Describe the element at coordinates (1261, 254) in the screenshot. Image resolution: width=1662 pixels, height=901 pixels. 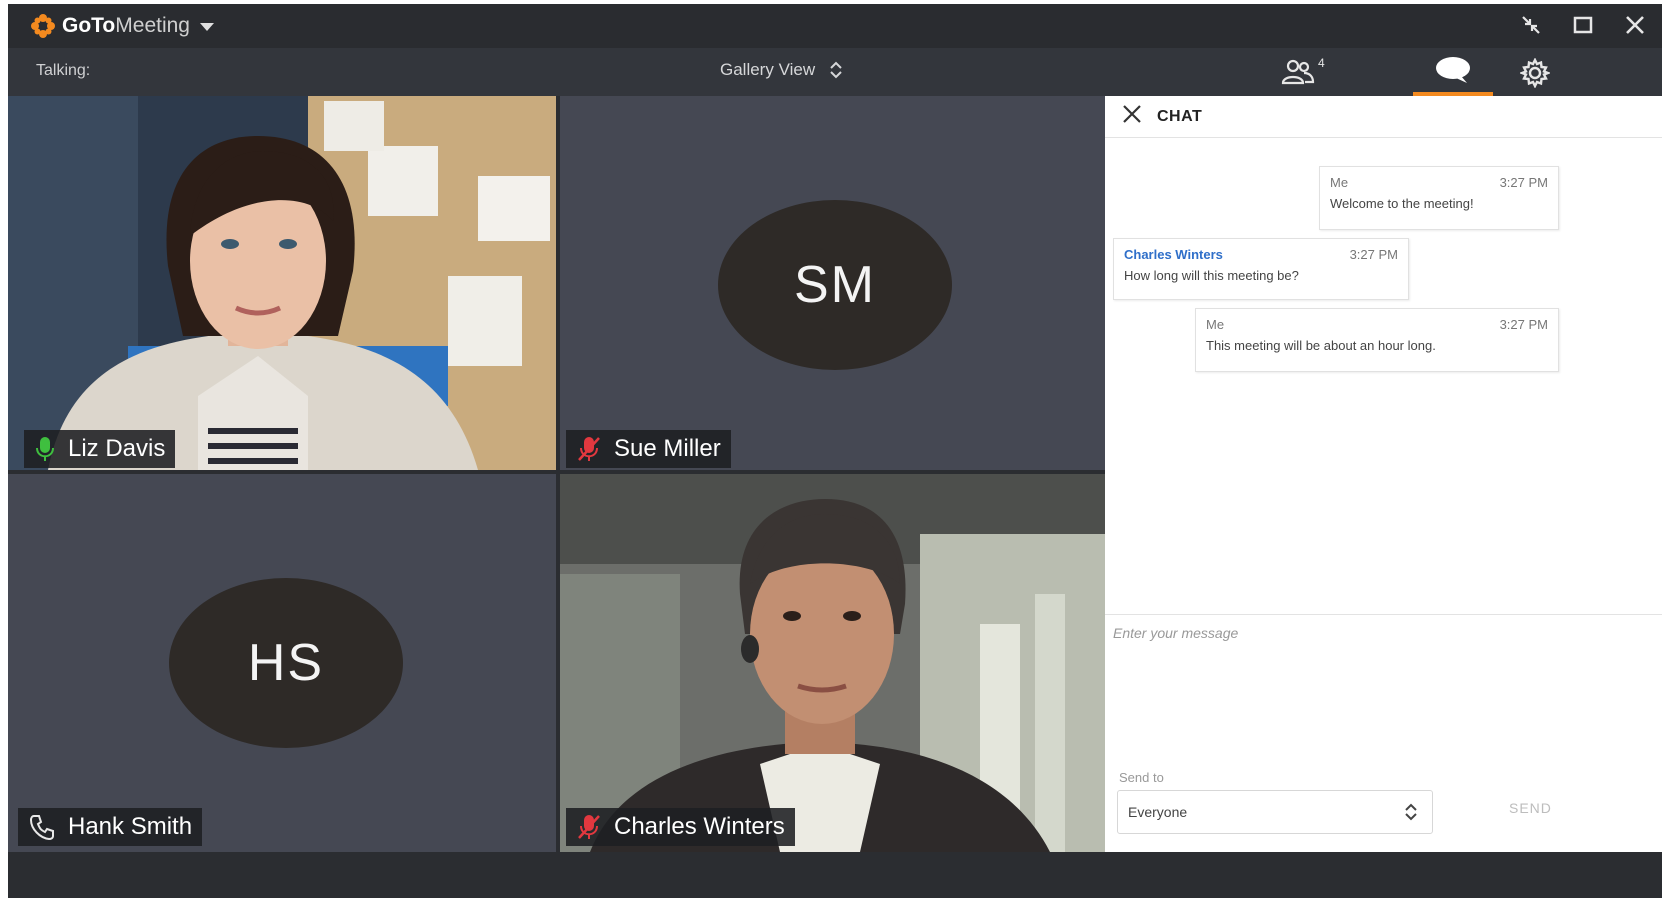
I see `message-meta: Charles Winters 3:27 PM` at that location.